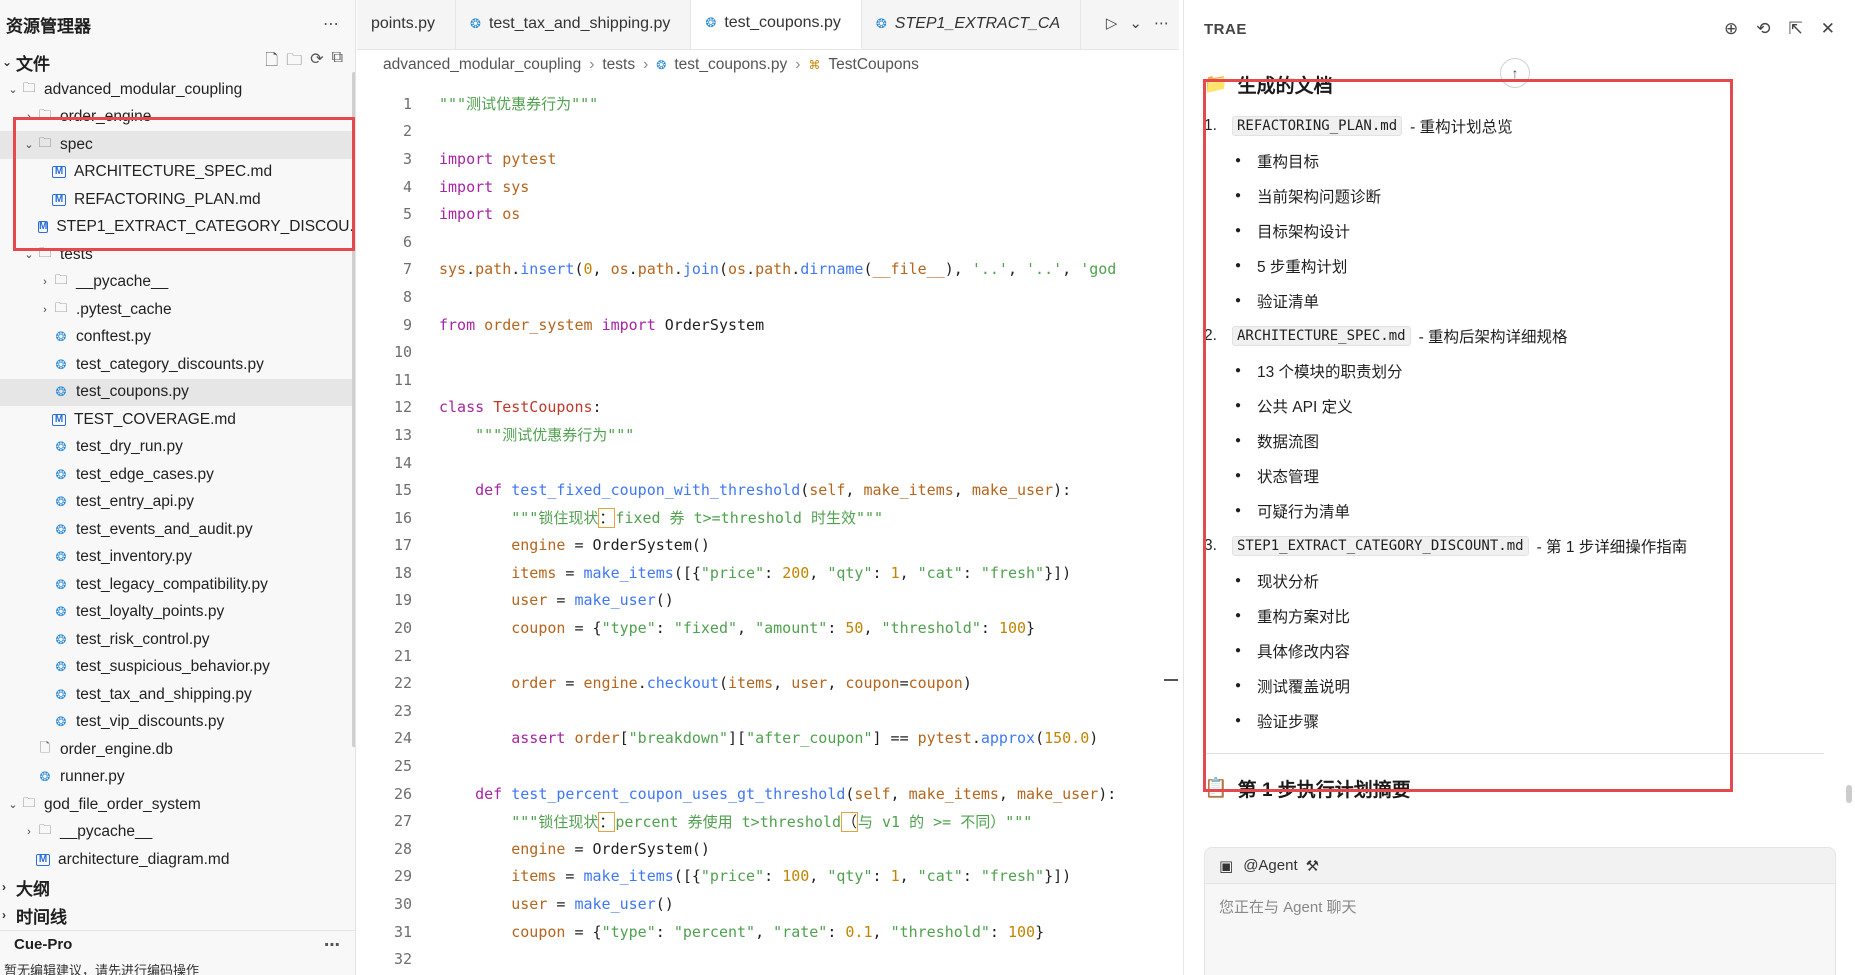  What do you see at coordinates (768, 132) in the screenshot?
I see `code-line: 2` at bounding box center [768, 132].